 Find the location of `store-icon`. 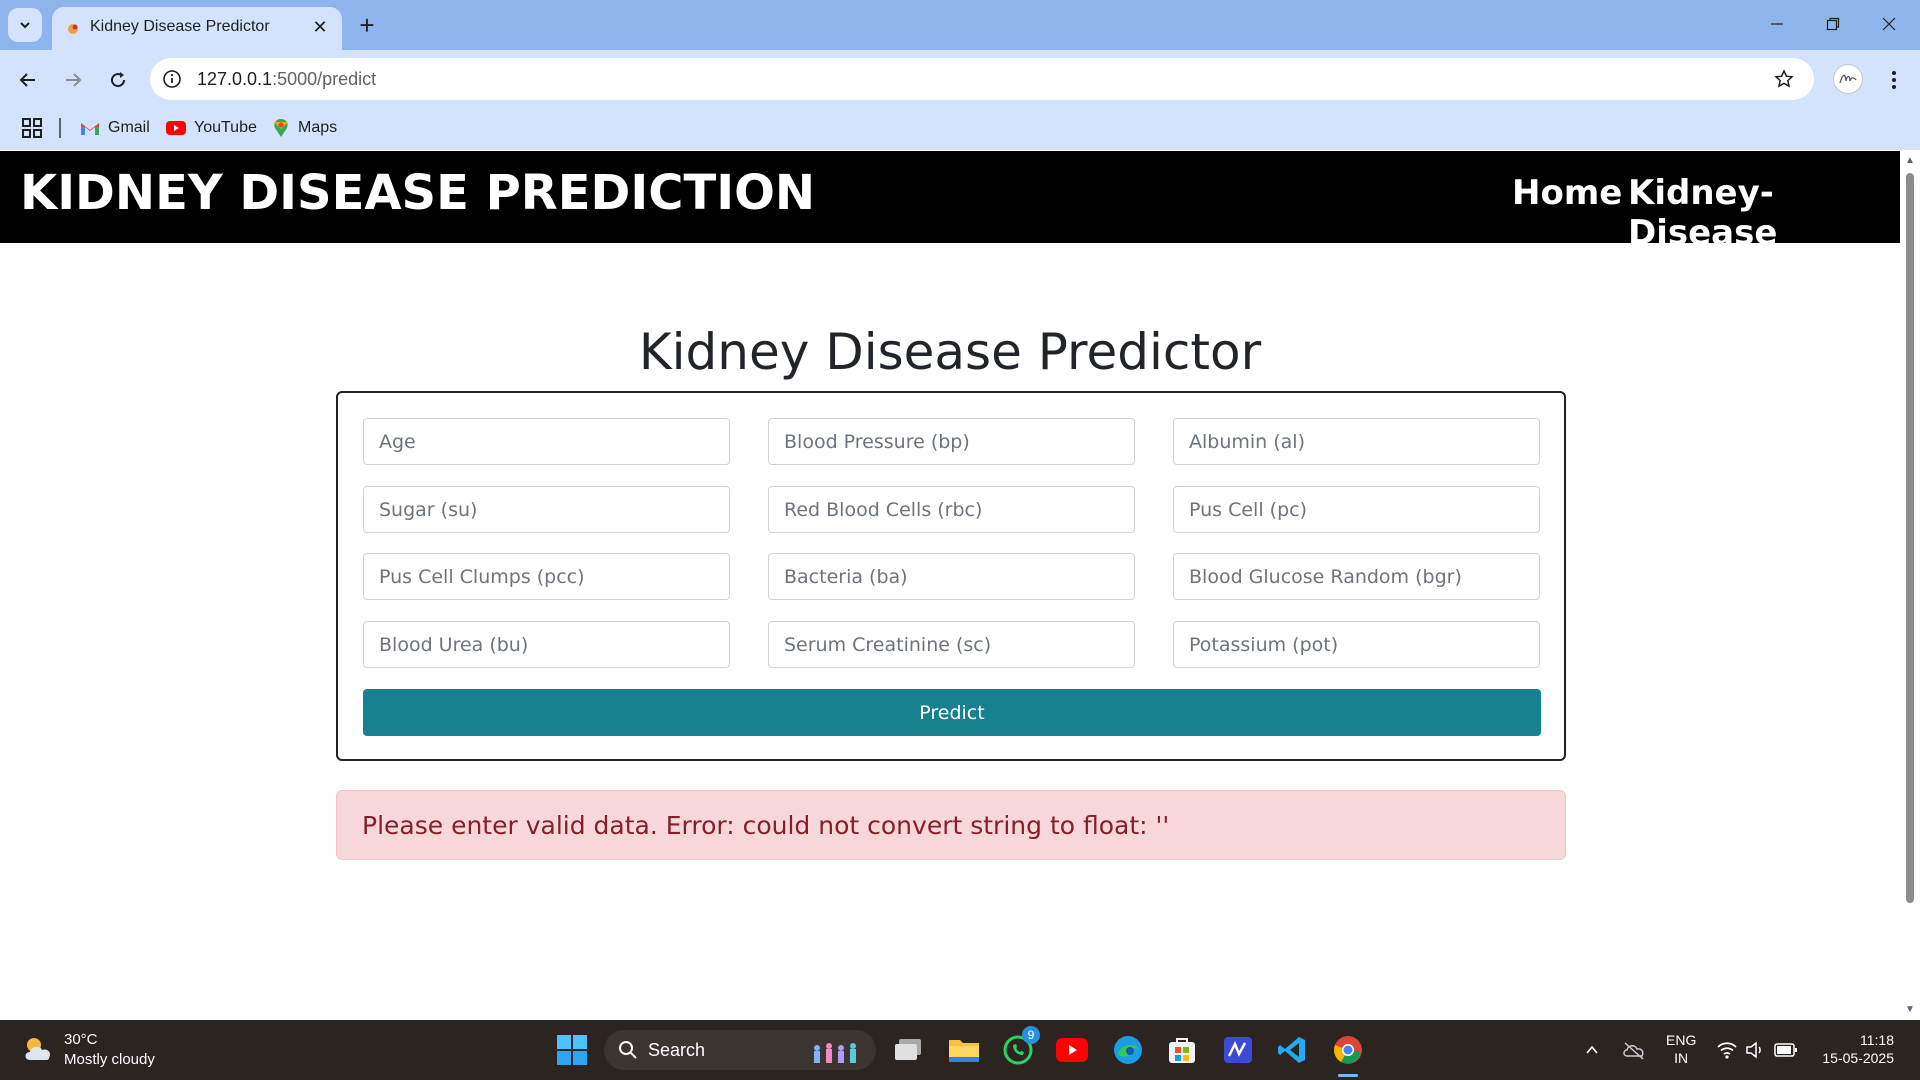

store-icon is located at coordinates (1182, 1050).